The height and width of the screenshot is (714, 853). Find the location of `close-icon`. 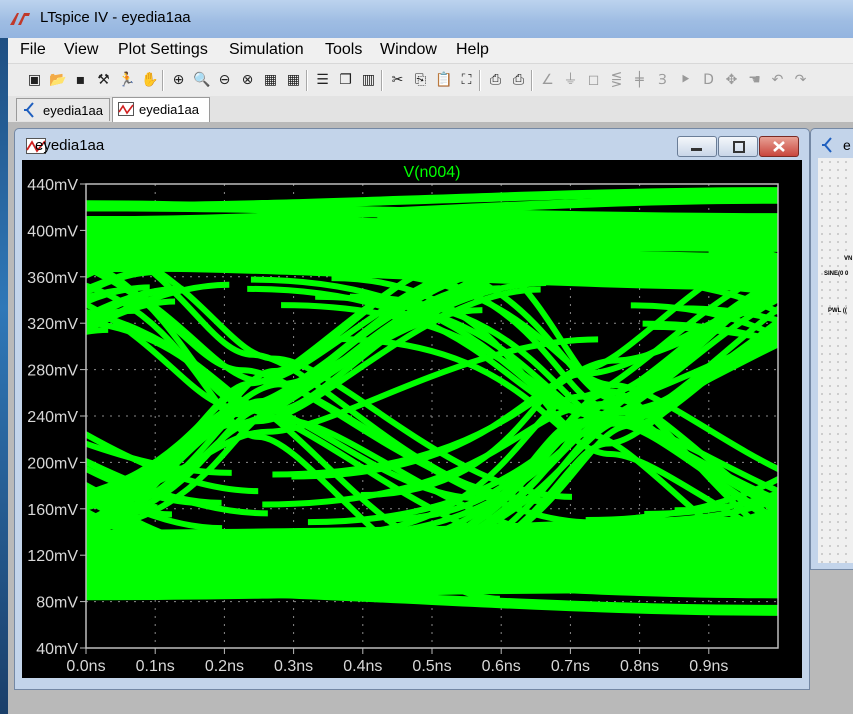

close-icon is located at coordinates (779, 146).